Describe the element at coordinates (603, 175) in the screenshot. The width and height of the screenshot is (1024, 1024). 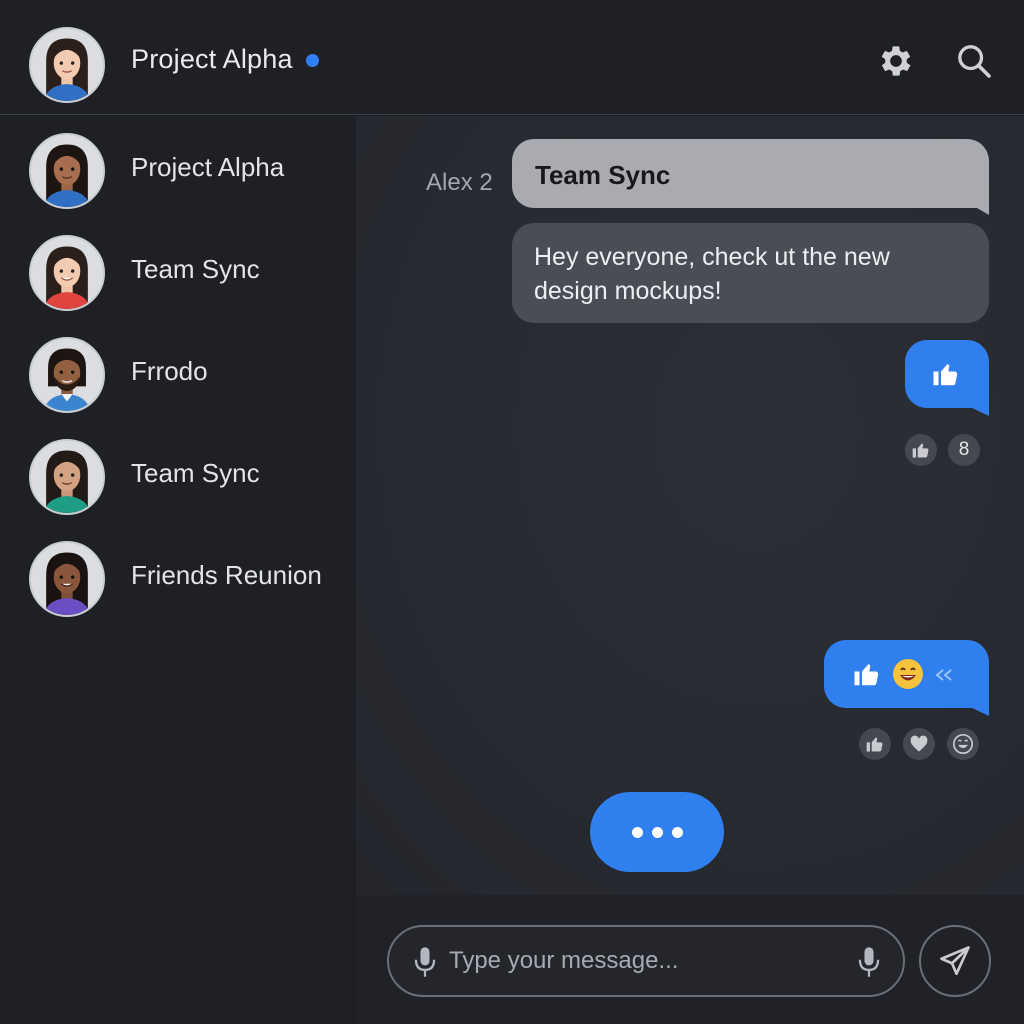
I see `message-title-text: Team Sync` at that location.